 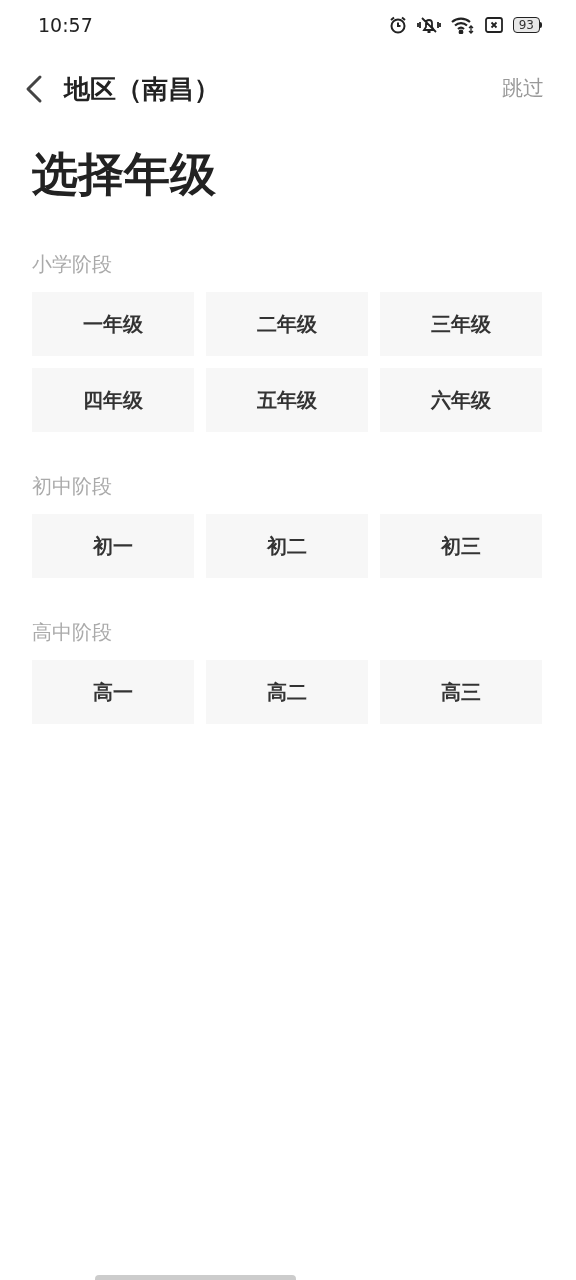 I want to click on grade-option: 四年级, so click(x=113, y=400).